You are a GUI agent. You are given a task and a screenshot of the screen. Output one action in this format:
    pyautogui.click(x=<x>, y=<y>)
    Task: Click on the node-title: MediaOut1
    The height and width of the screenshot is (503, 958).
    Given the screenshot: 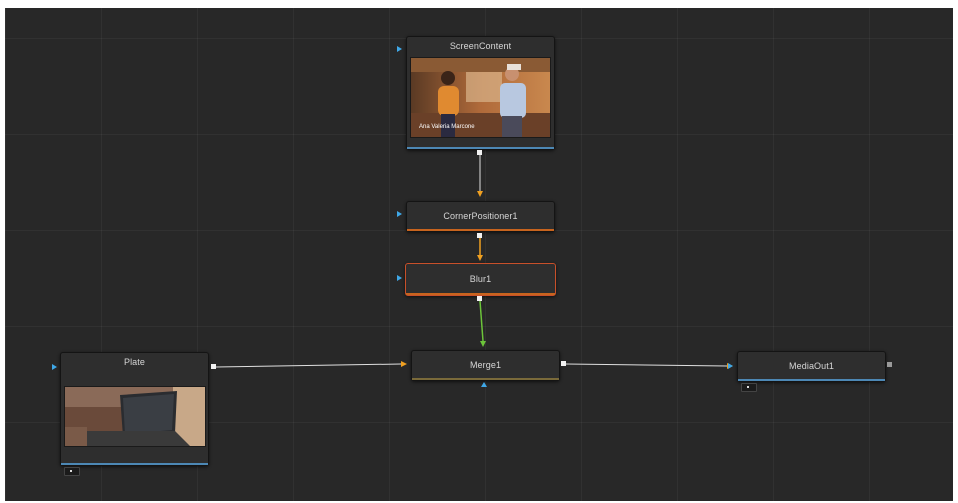 What is the action you would take?
    pyautogui.click(x=811, y=366)
    